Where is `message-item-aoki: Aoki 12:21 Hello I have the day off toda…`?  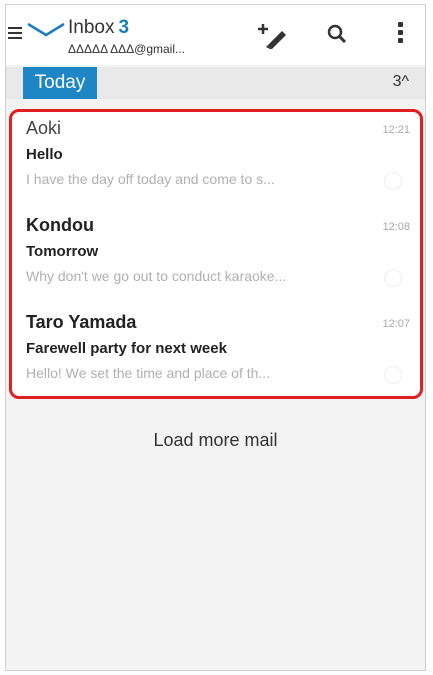
message-item-aoki: Aoki 12:21 Hello I have the day off toda… is located at coordinates (218, 166).